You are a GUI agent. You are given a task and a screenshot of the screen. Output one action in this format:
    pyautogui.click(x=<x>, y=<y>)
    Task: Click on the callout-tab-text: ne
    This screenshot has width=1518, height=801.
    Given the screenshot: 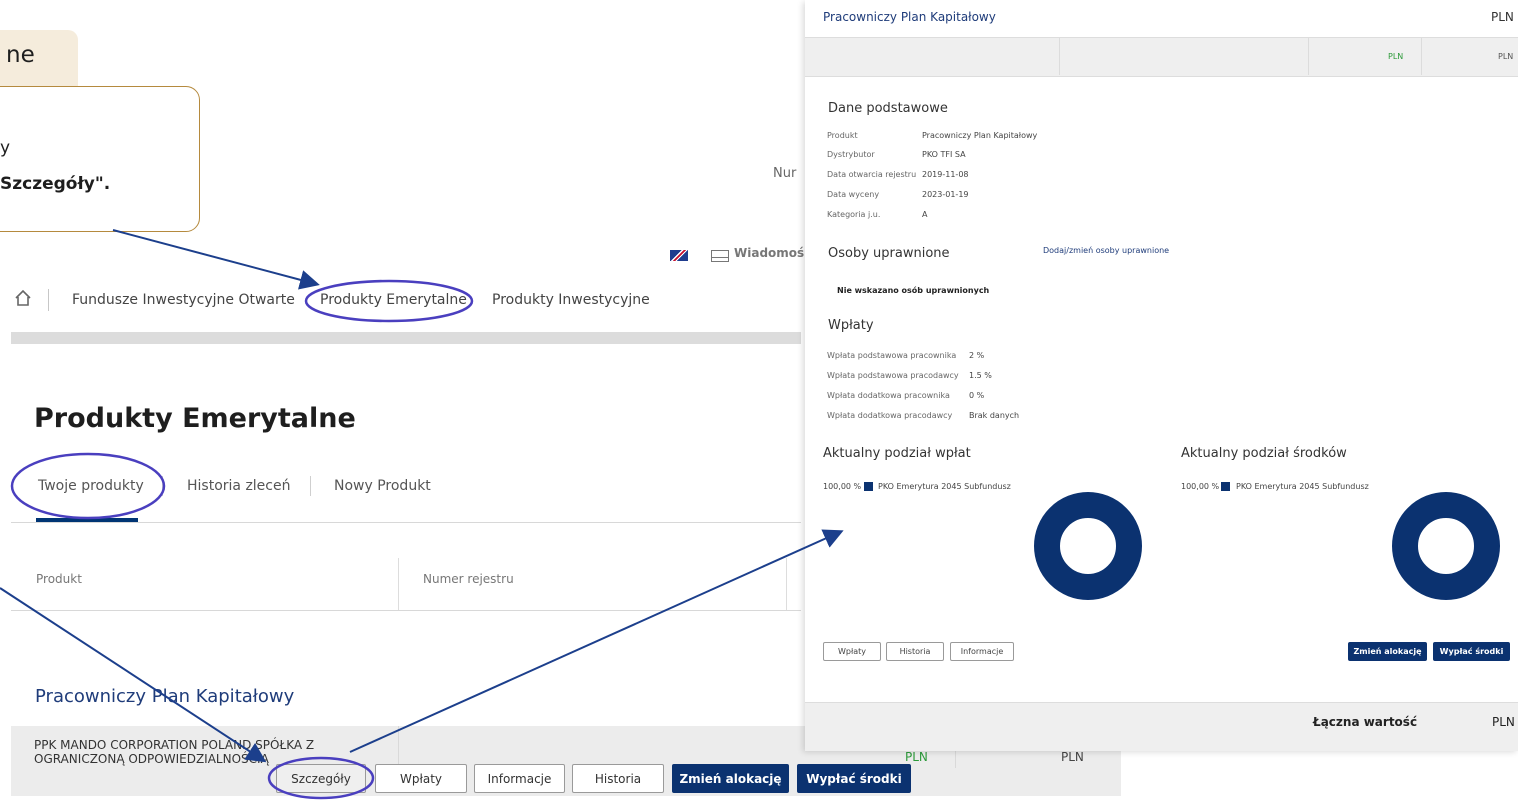 What is the action you would take?
    pyautogui.click(x=20, y=55)
    